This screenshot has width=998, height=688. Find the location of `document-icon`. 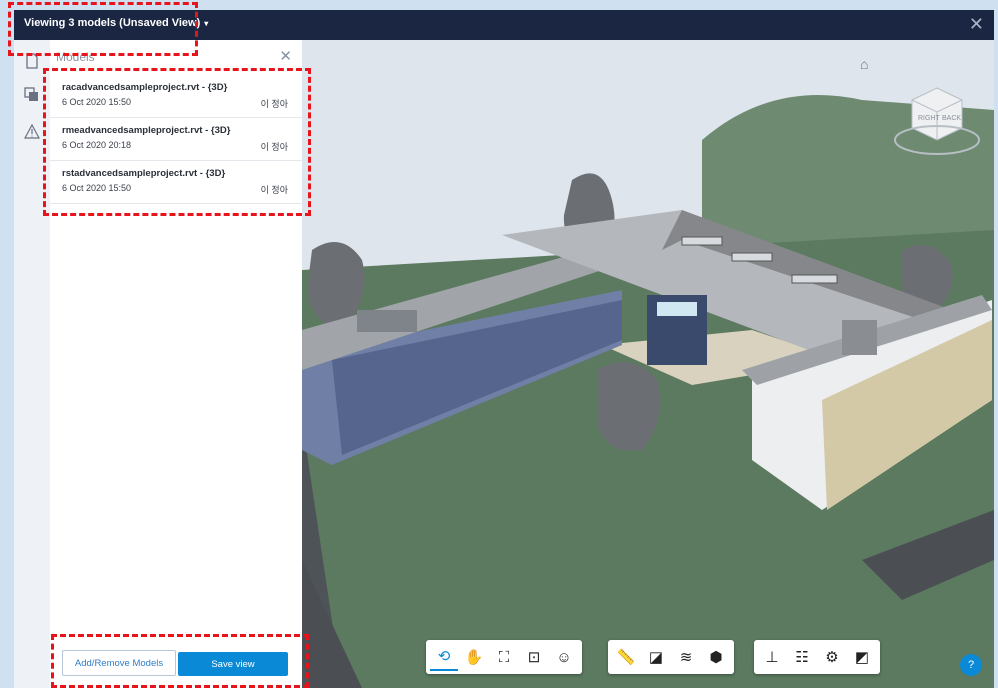

document-icon is located at coordinates (32, 61).